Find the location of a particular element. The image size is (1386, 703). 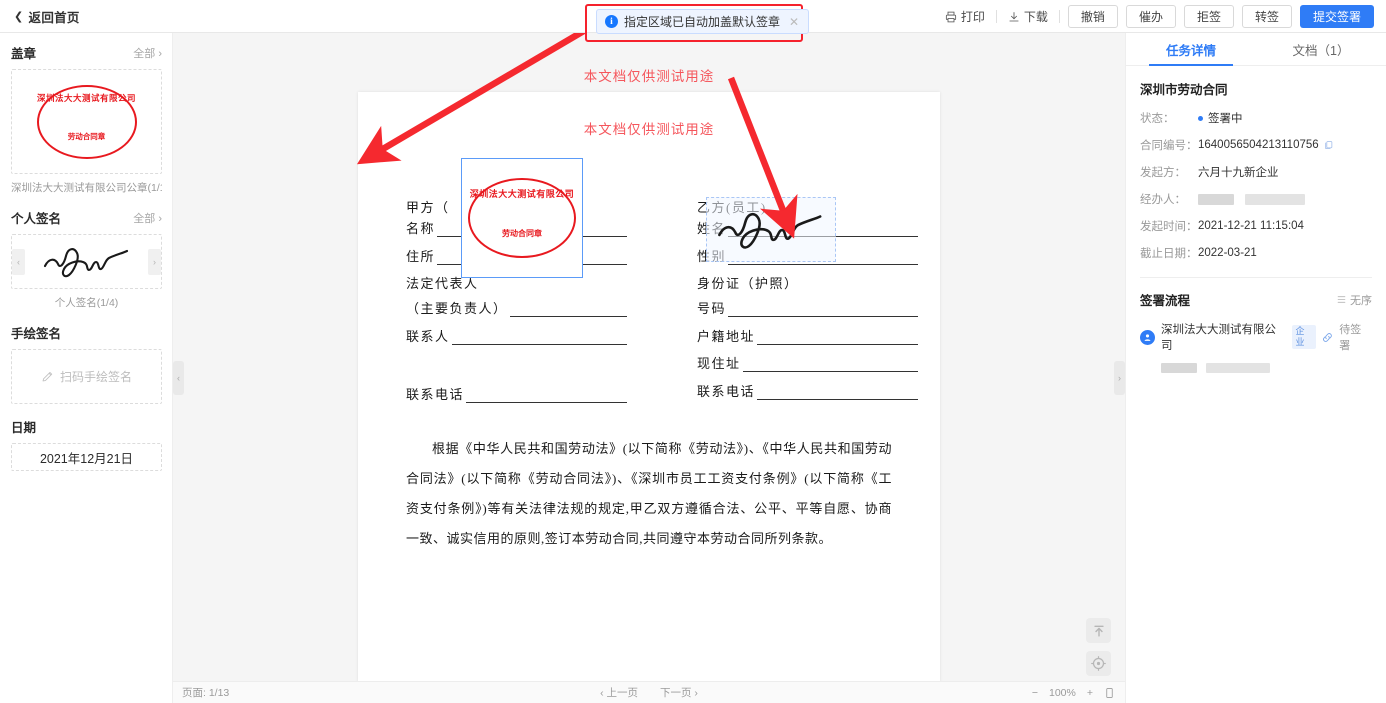

redacted-value is located at coordinates (1238, 368).